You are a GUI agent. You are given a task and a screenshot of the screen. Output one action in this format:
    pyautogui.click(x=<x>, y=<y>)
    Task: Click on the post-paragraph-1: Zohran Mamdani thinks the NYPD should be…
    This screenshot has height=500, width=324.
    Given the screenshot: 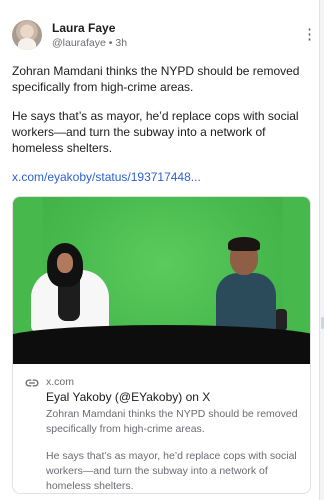 What is the action you would take?
    pyautogui.click(x=156, y=79)
    